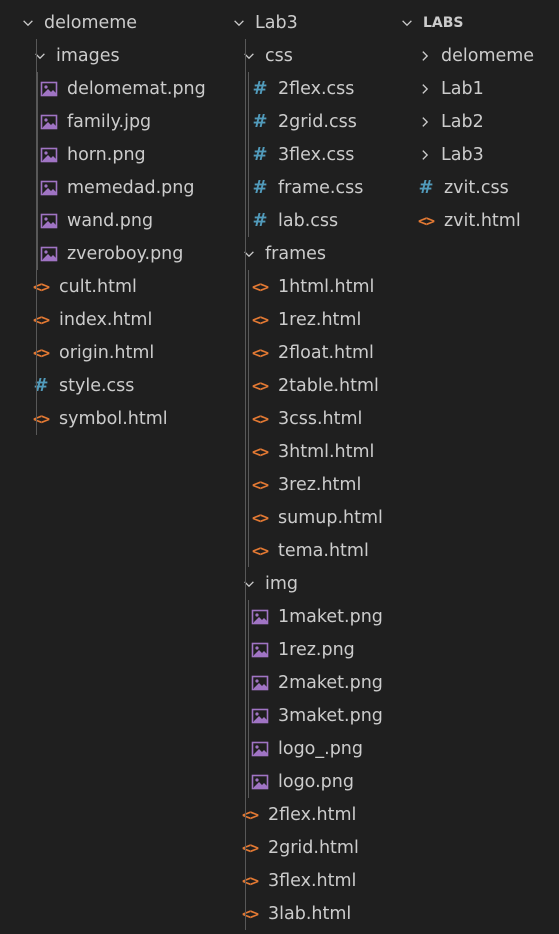 The width and height of the screenshot is (559, 934). What do you see at coordinates (310, 781) in the screenshot?
I see `file-row: logo.png` at bounding box center [310, 781].